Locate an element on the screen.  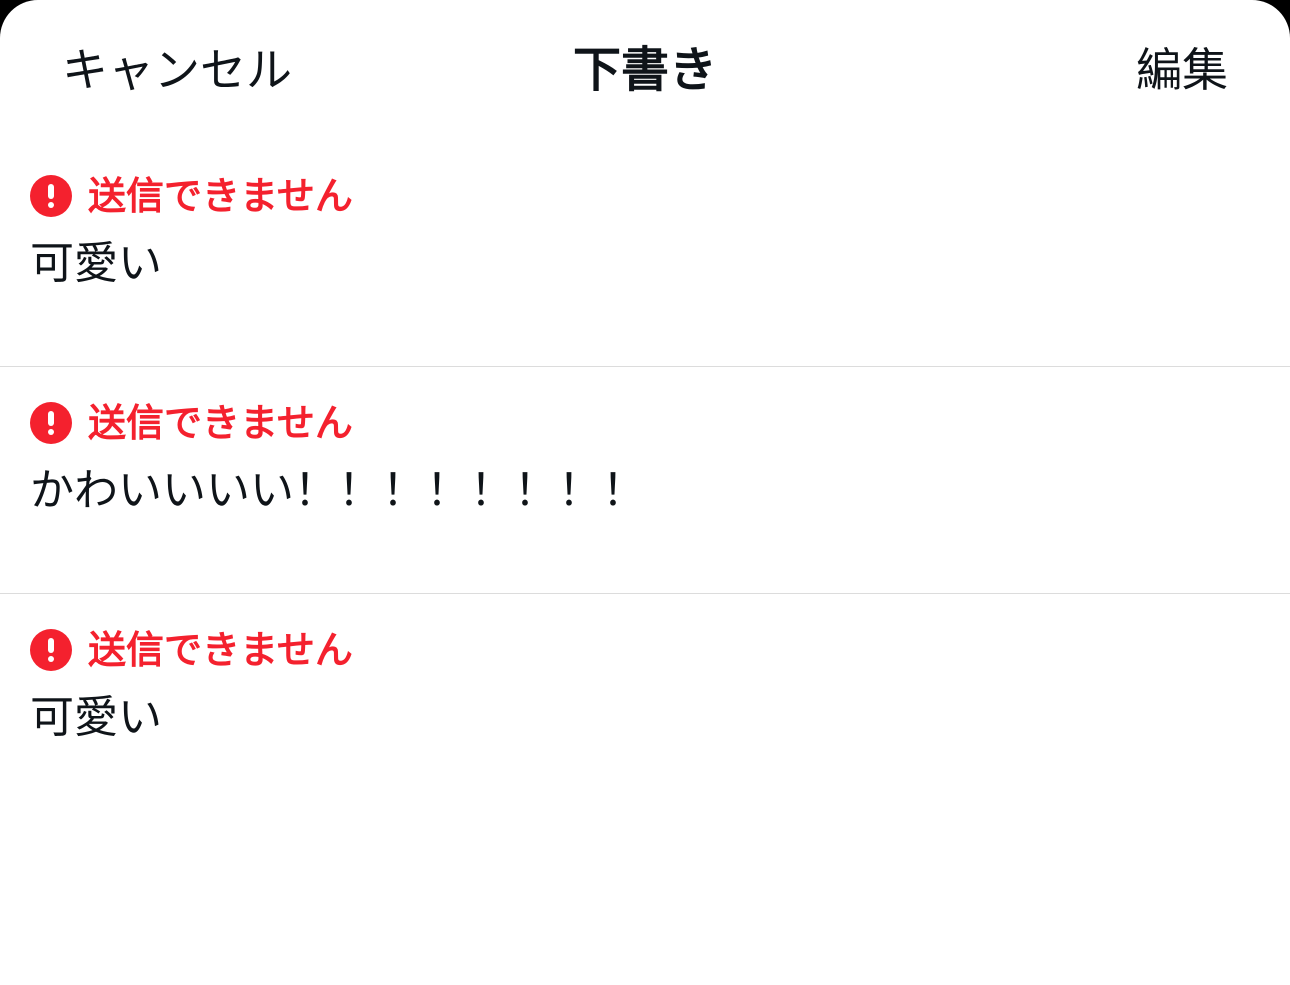
cancel-button: キャンセル is located at coordinates (177, 70).